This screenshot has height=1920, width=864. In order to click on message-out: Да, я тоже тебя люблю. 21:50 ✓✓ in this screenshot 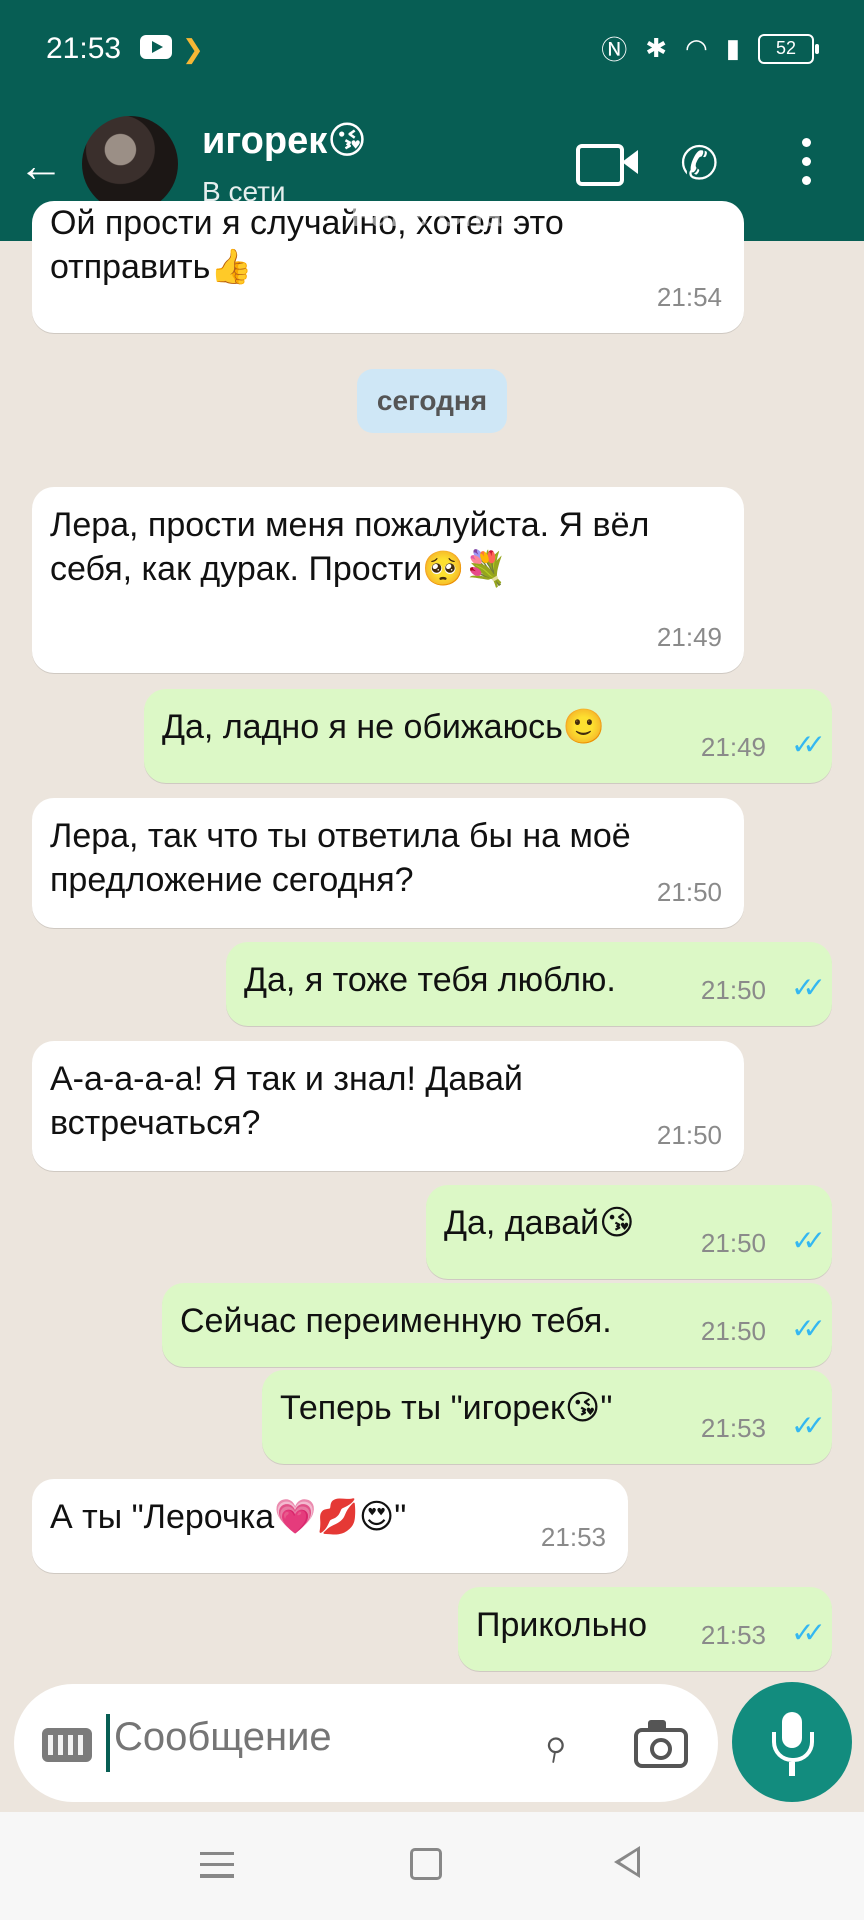, I will do `click(529, 984)`.